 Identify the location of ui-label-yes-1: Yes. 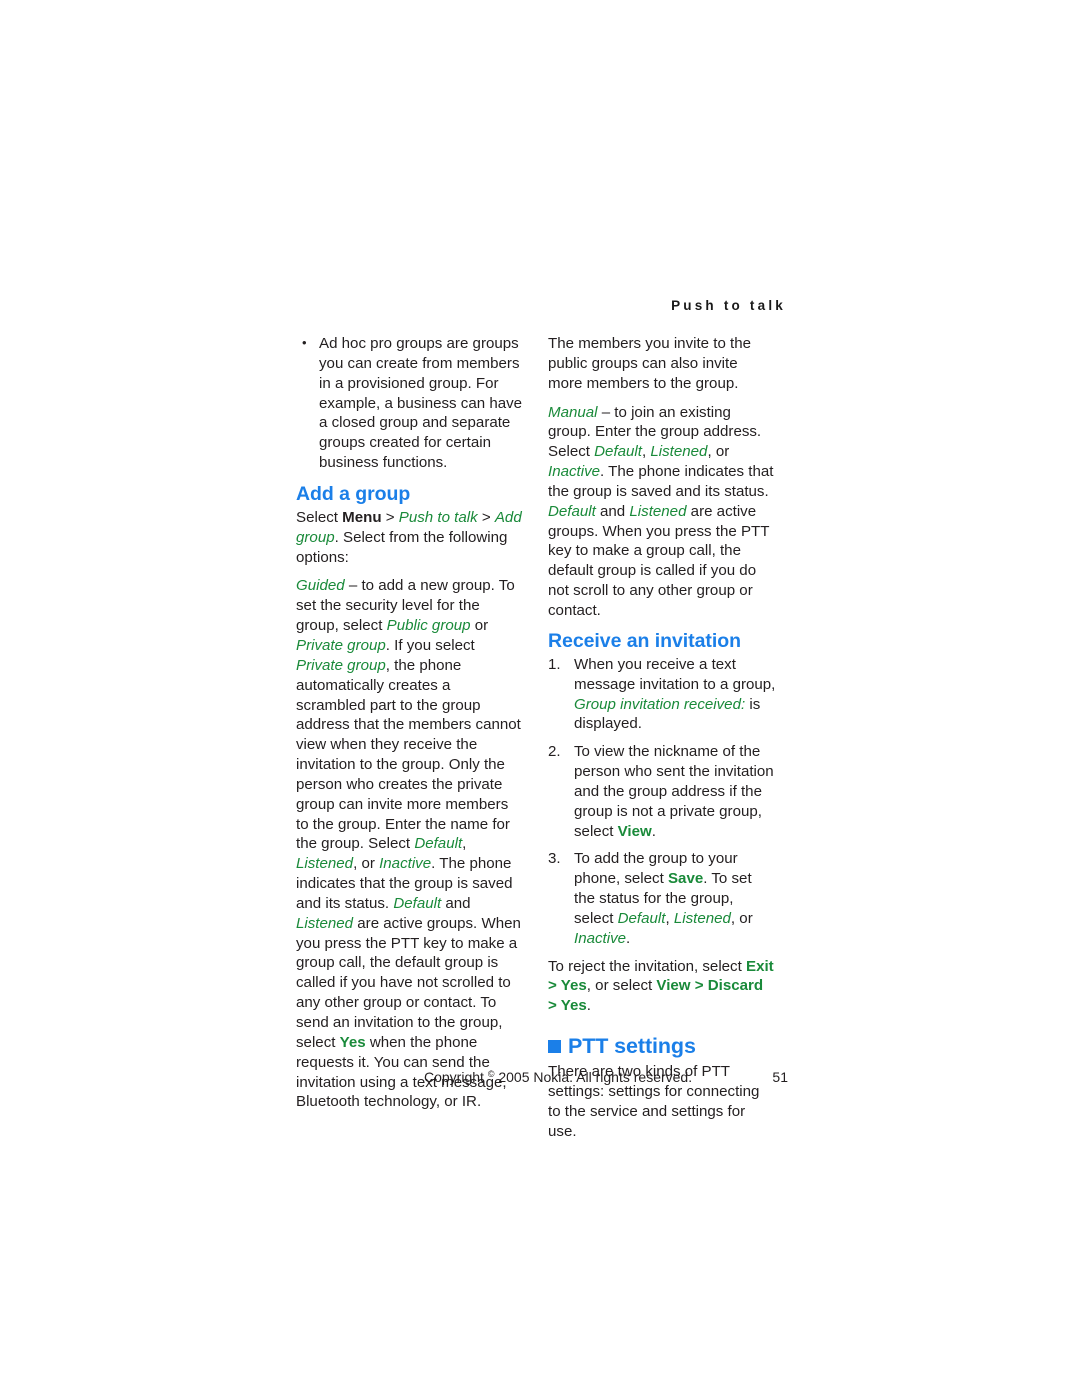
(573, 986).